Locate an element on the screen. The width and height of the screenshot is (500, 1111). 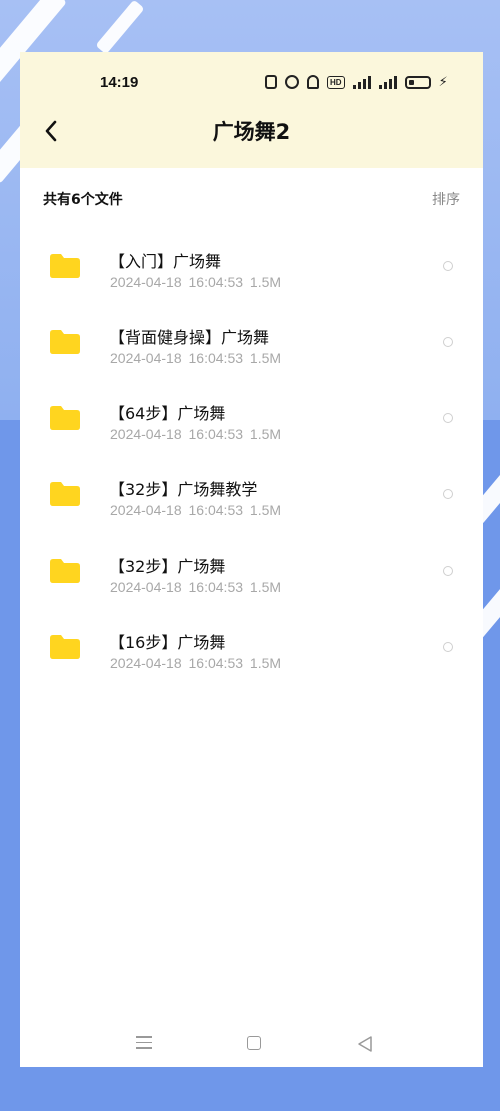
file-name: 【64步】广场舞 is located at coordinates (167, 413).